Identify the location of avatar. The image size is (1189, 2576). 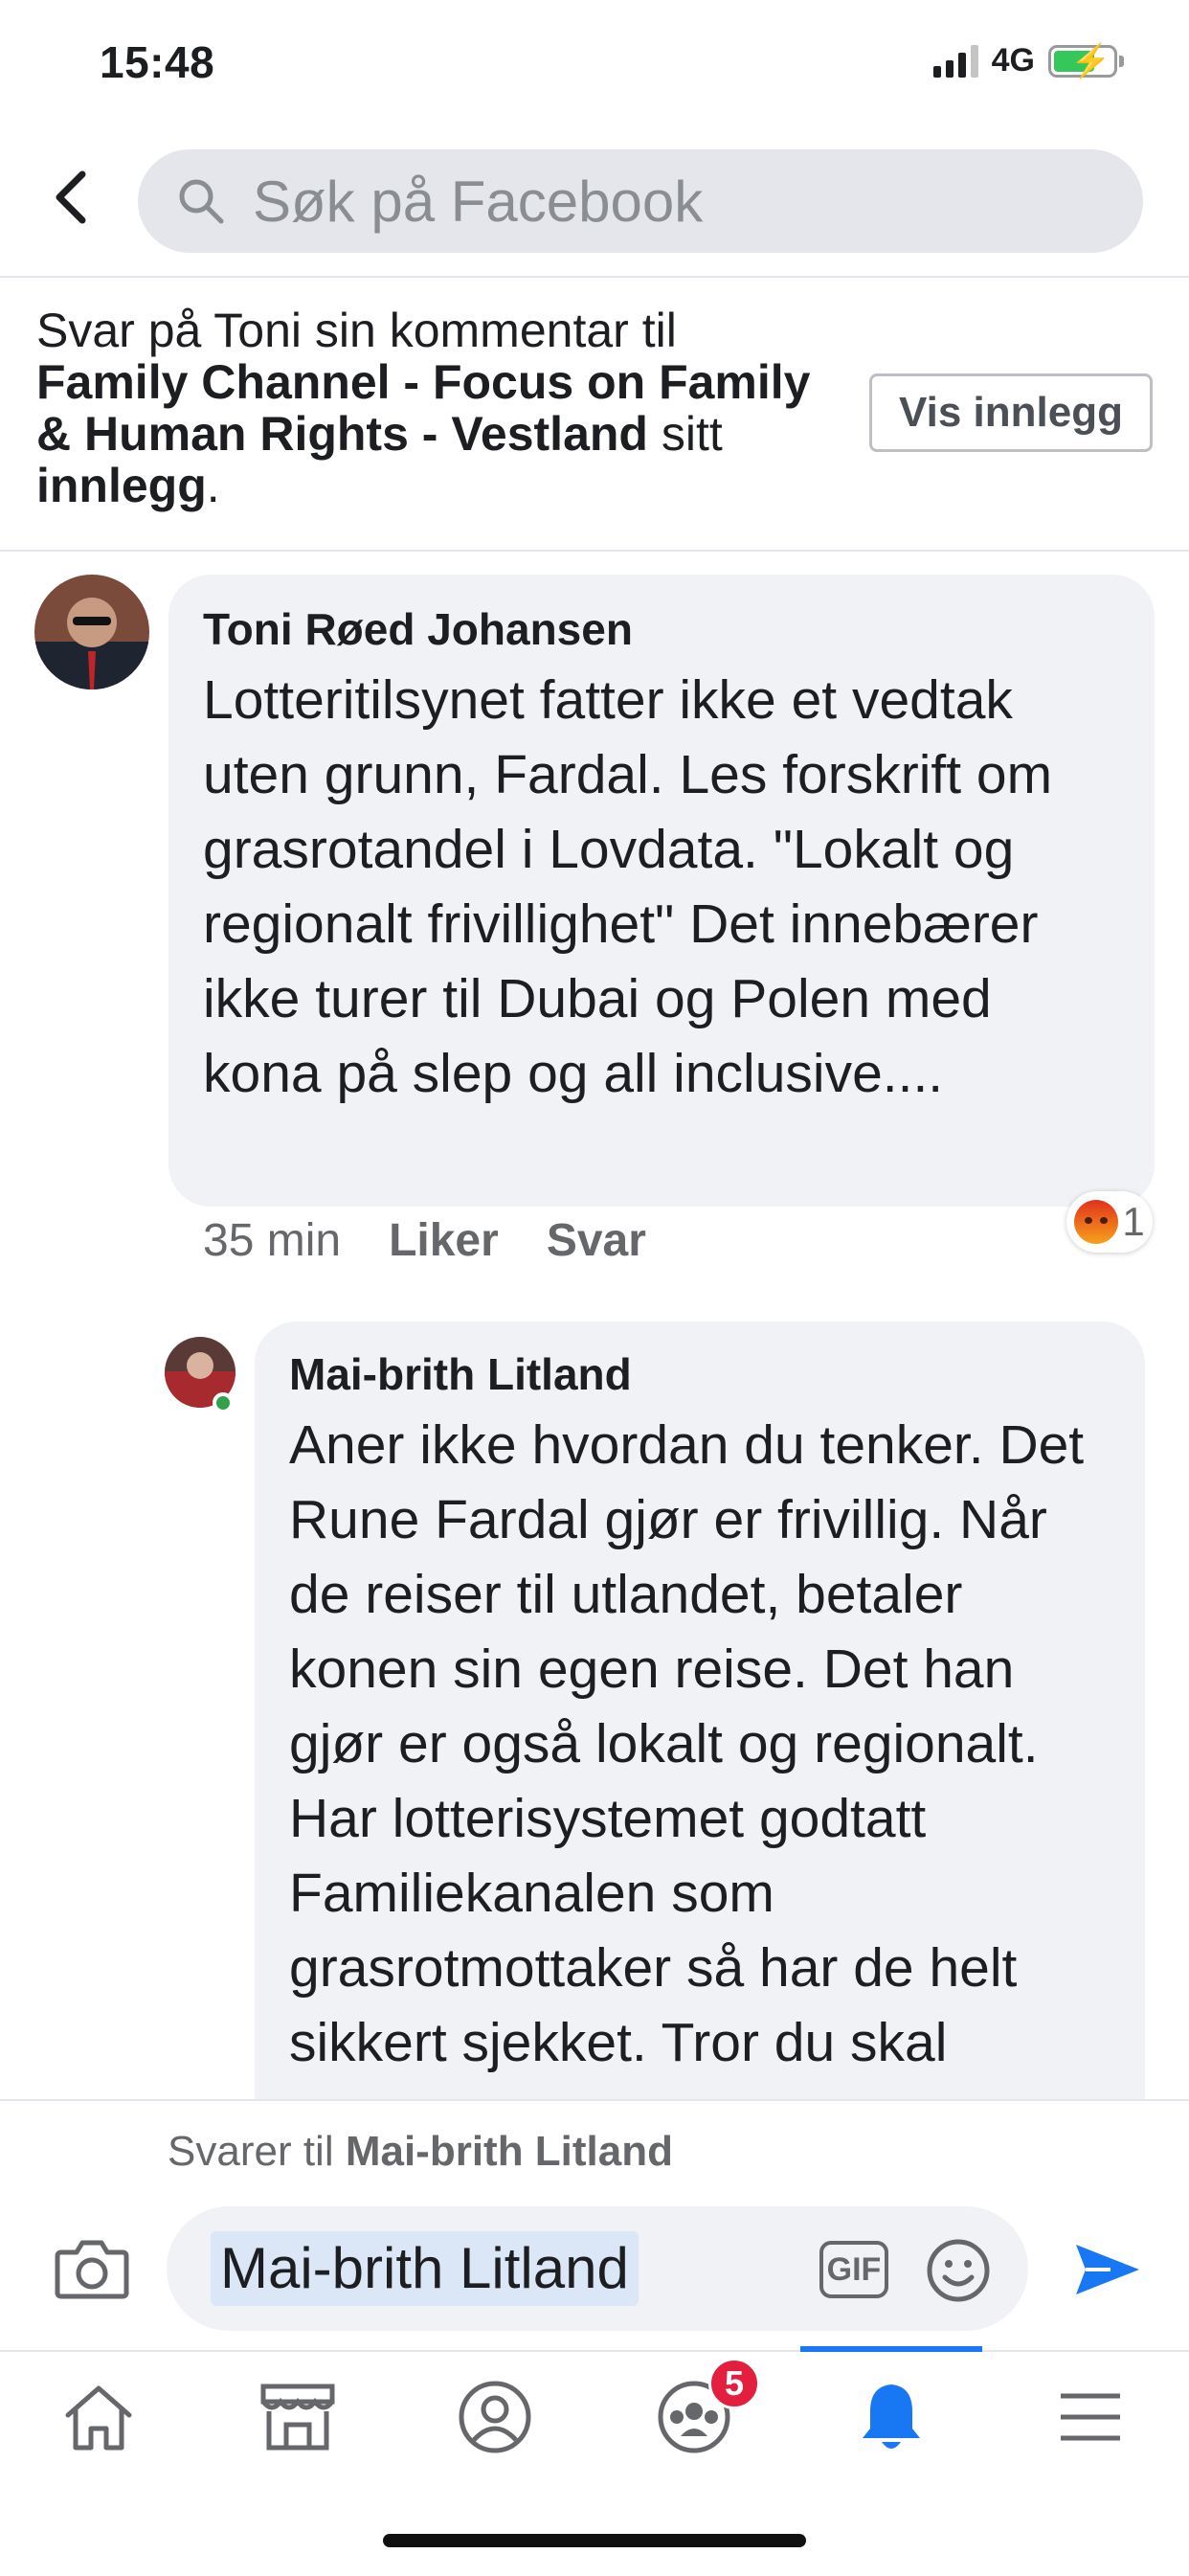
(91, 632).